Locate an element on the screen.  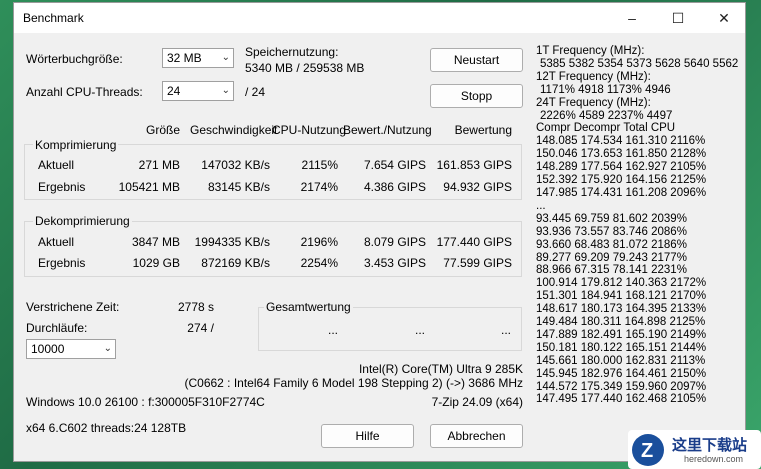
passes-label: Durchläufe: is located at coordinates (57, 328).